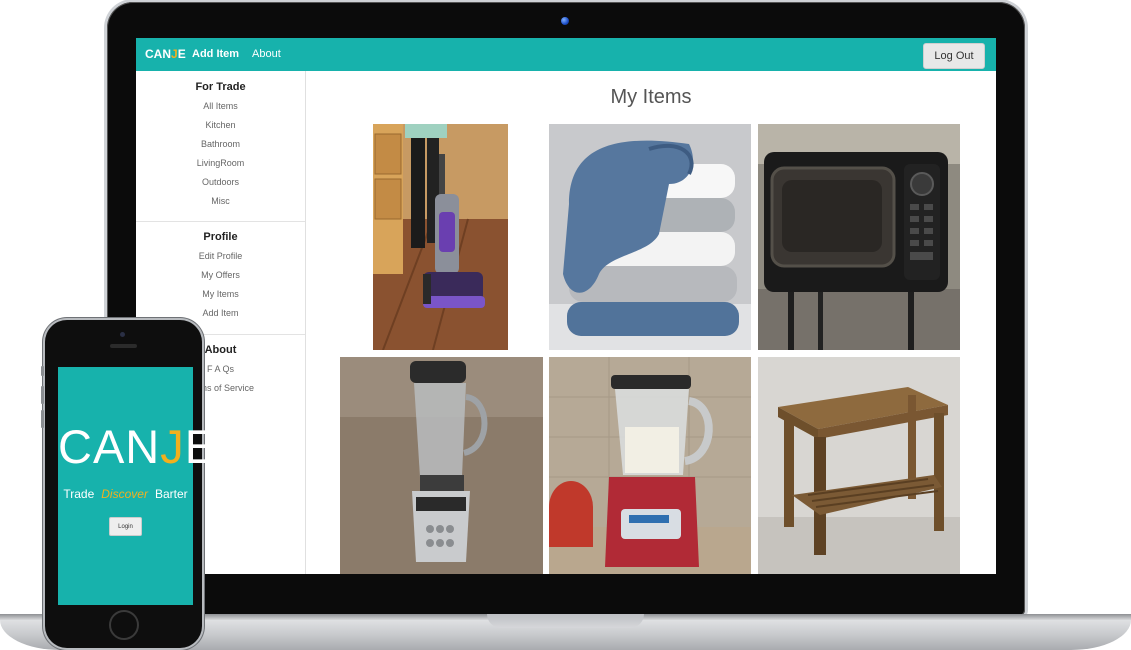 The height and width of the screenshot is (650, 1131). I want to click on item-tile-towels, so click(650, 237).